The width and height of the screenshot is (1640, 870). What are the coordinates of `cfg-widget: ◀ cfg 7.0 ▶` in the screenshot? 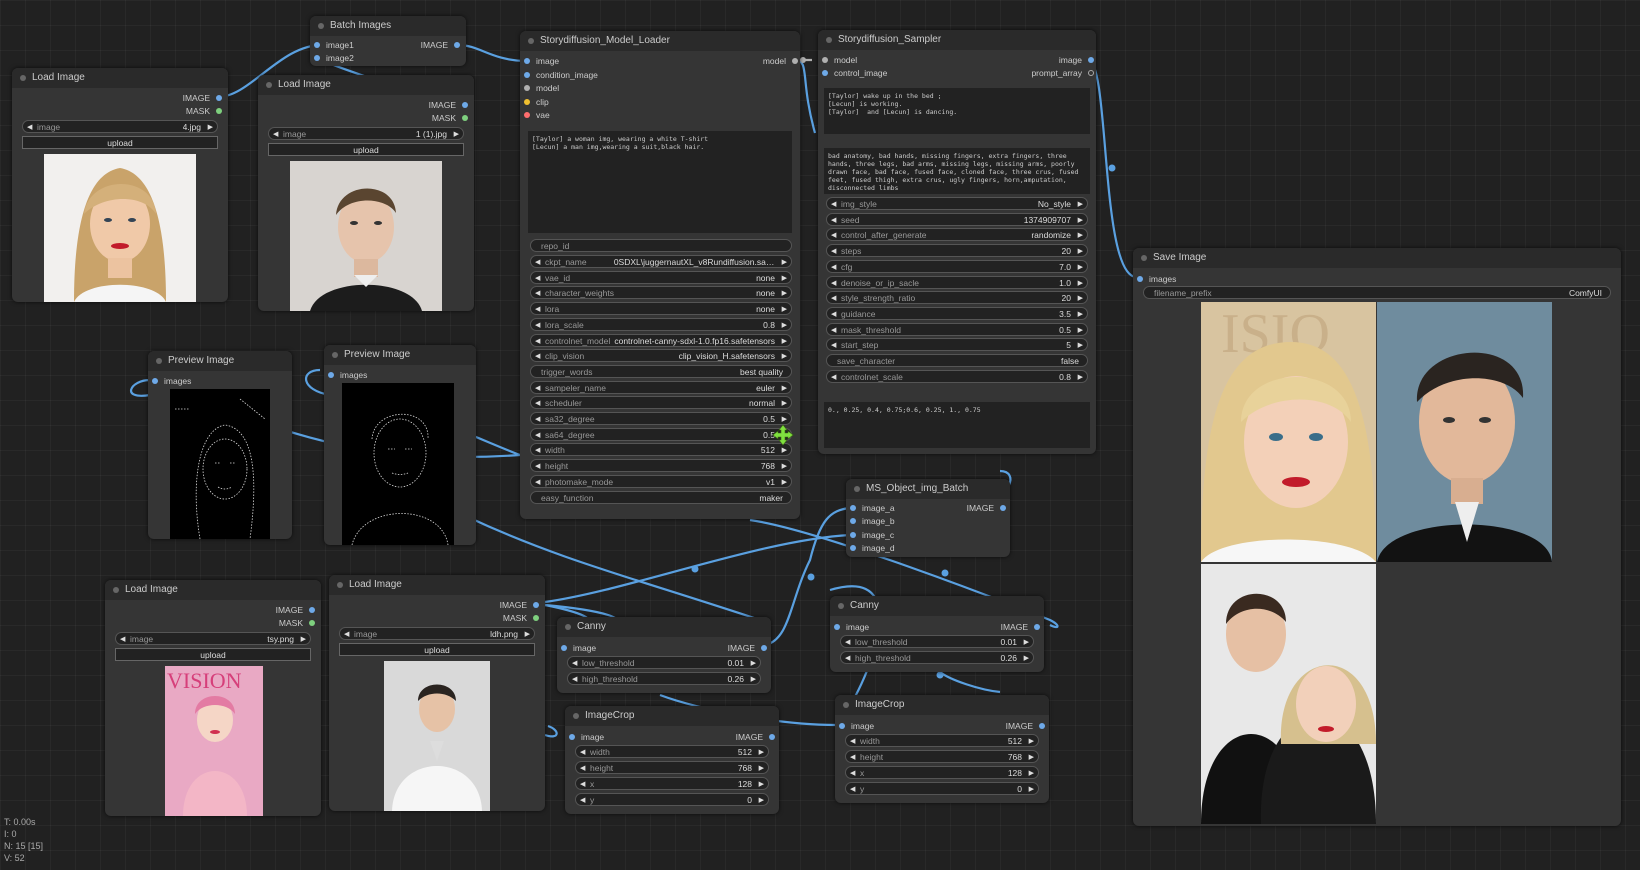 It's located at (957, 266).